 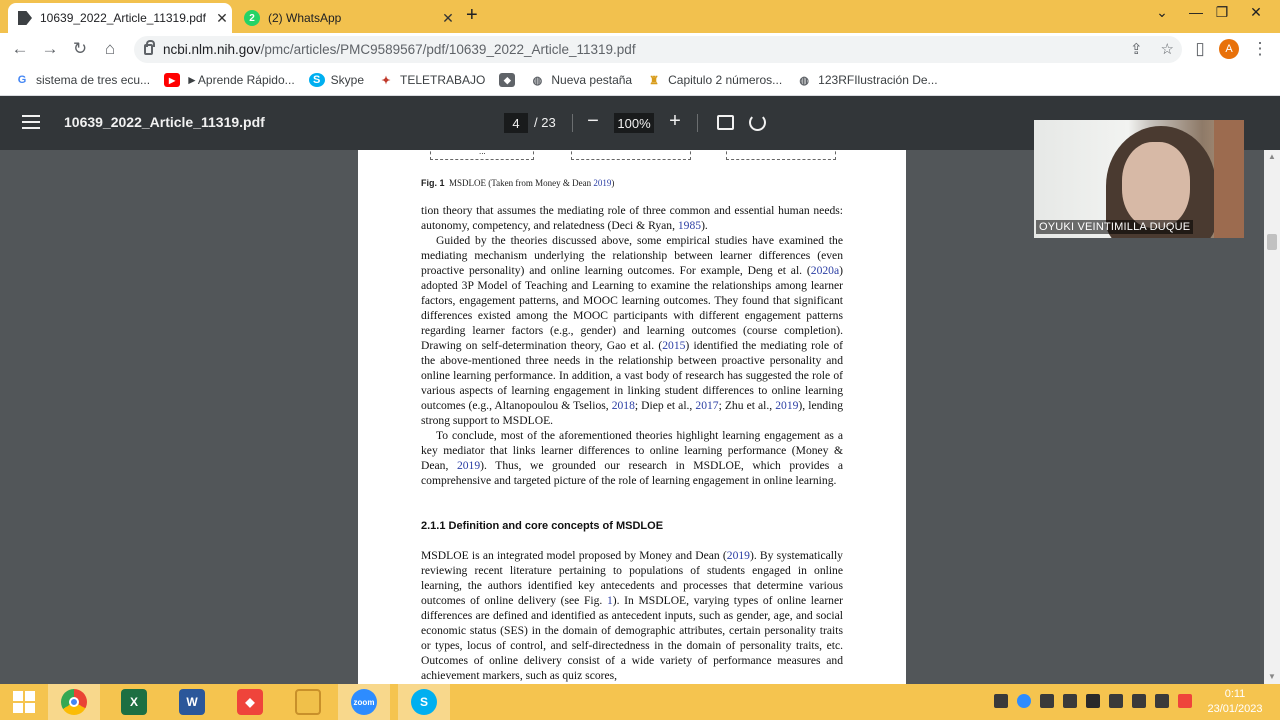 What do you see at coordinates (120, 18) in the screenshot?
I see `tab-pdf: 10639_2022_Article_11319.pdf ✕` at bounding box center [120, 18].